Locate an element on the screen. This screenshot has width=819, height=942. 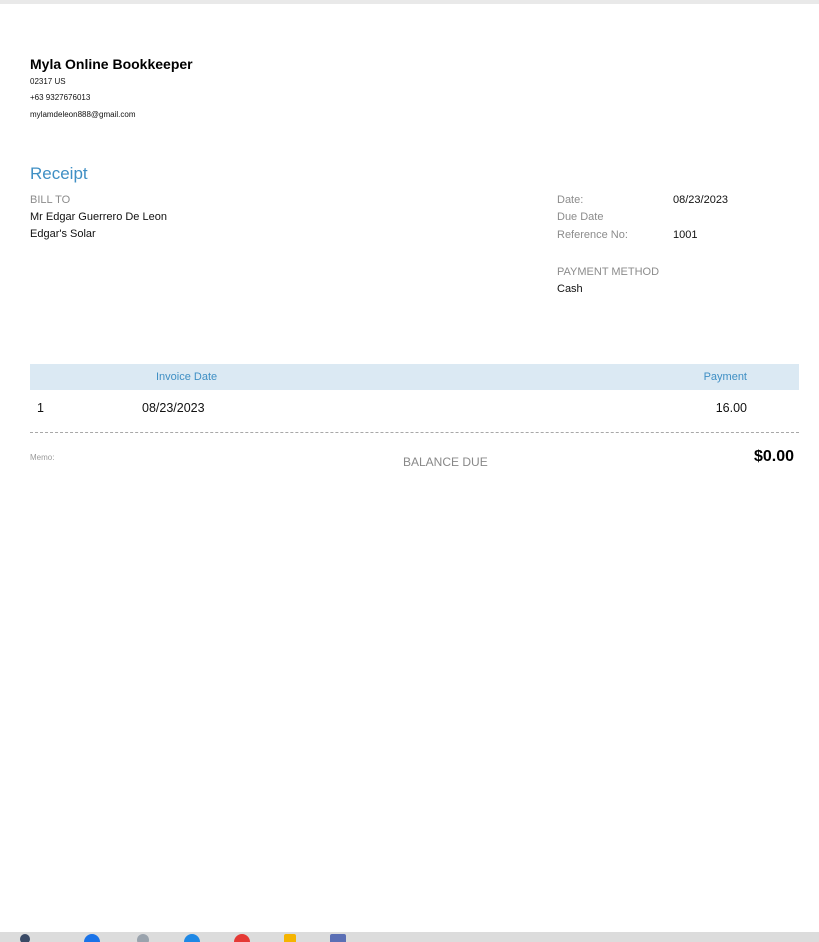
date-value: 08/23/2023 is located at coordinates (701, 200).